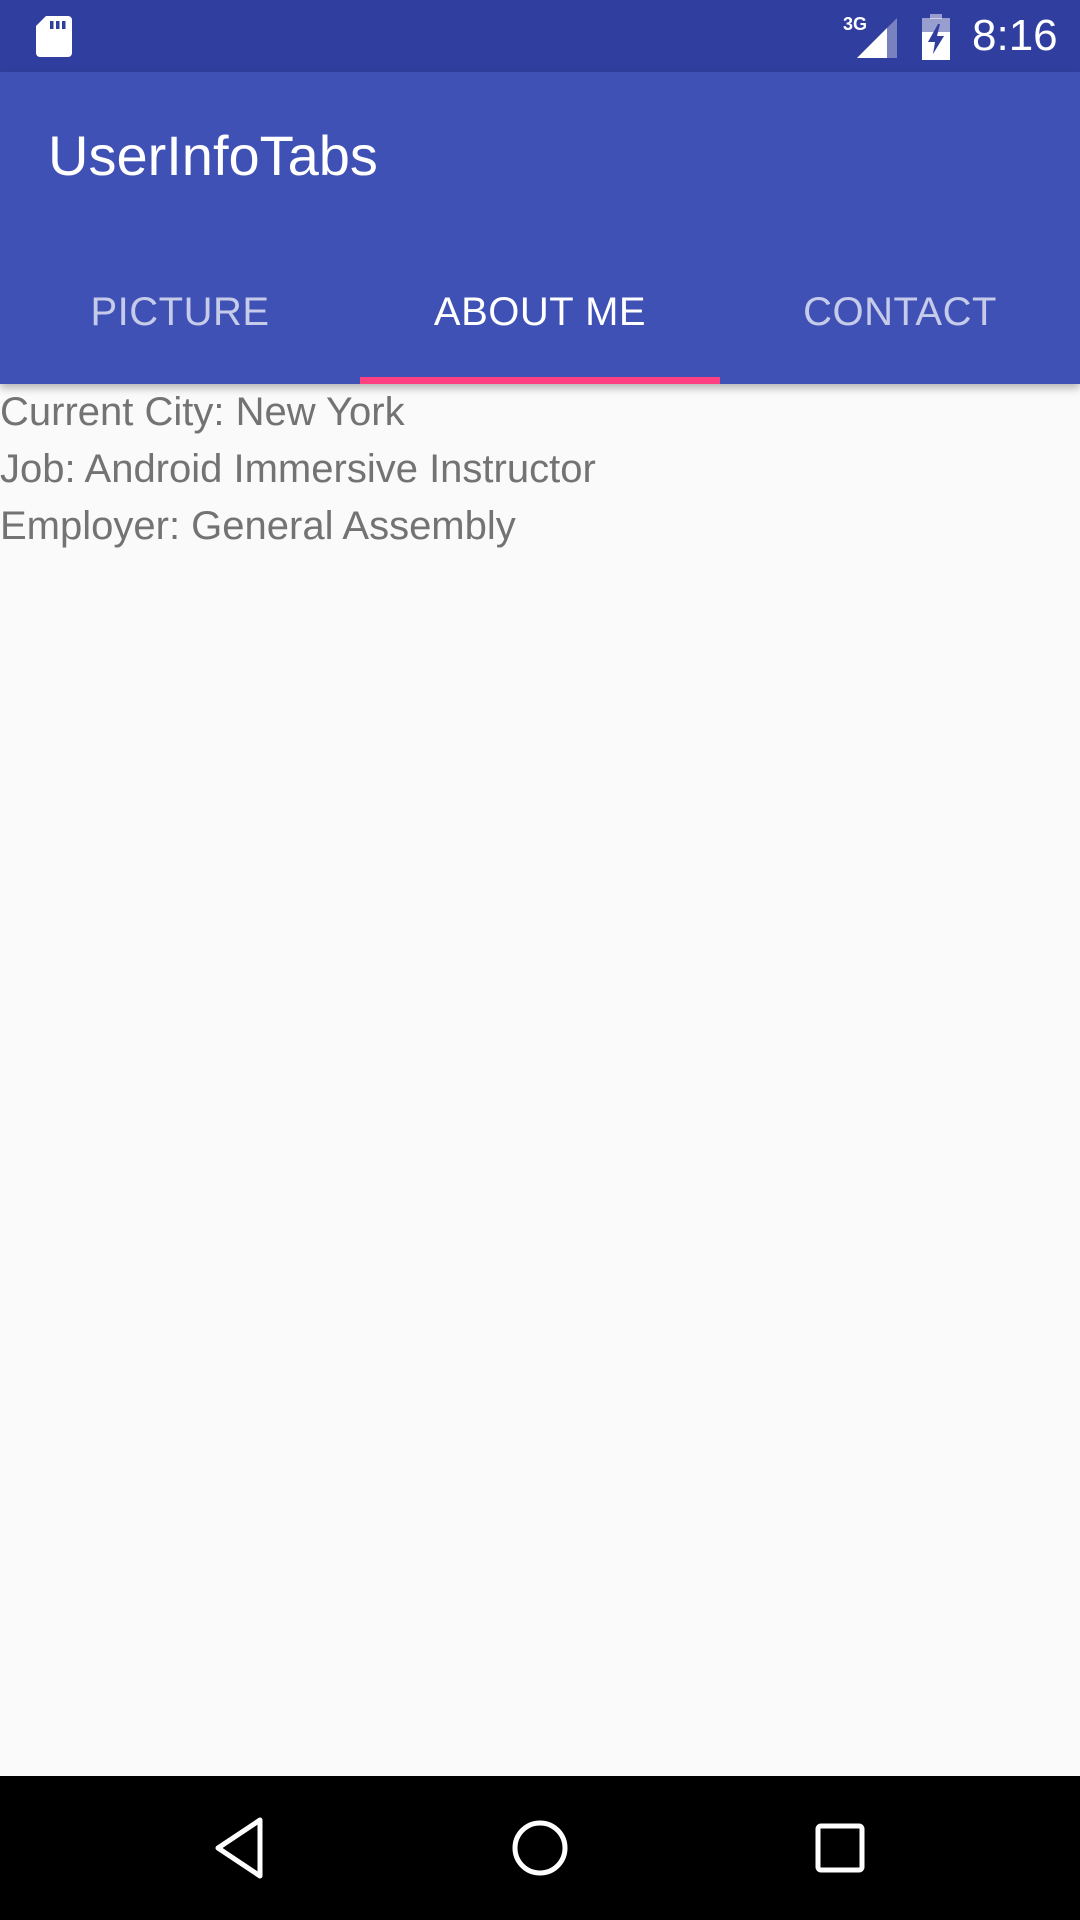  What do you see at coordinates (54, 36) in the screenshot?
I see `sd-card-icon` at bounding box center [54, 36].